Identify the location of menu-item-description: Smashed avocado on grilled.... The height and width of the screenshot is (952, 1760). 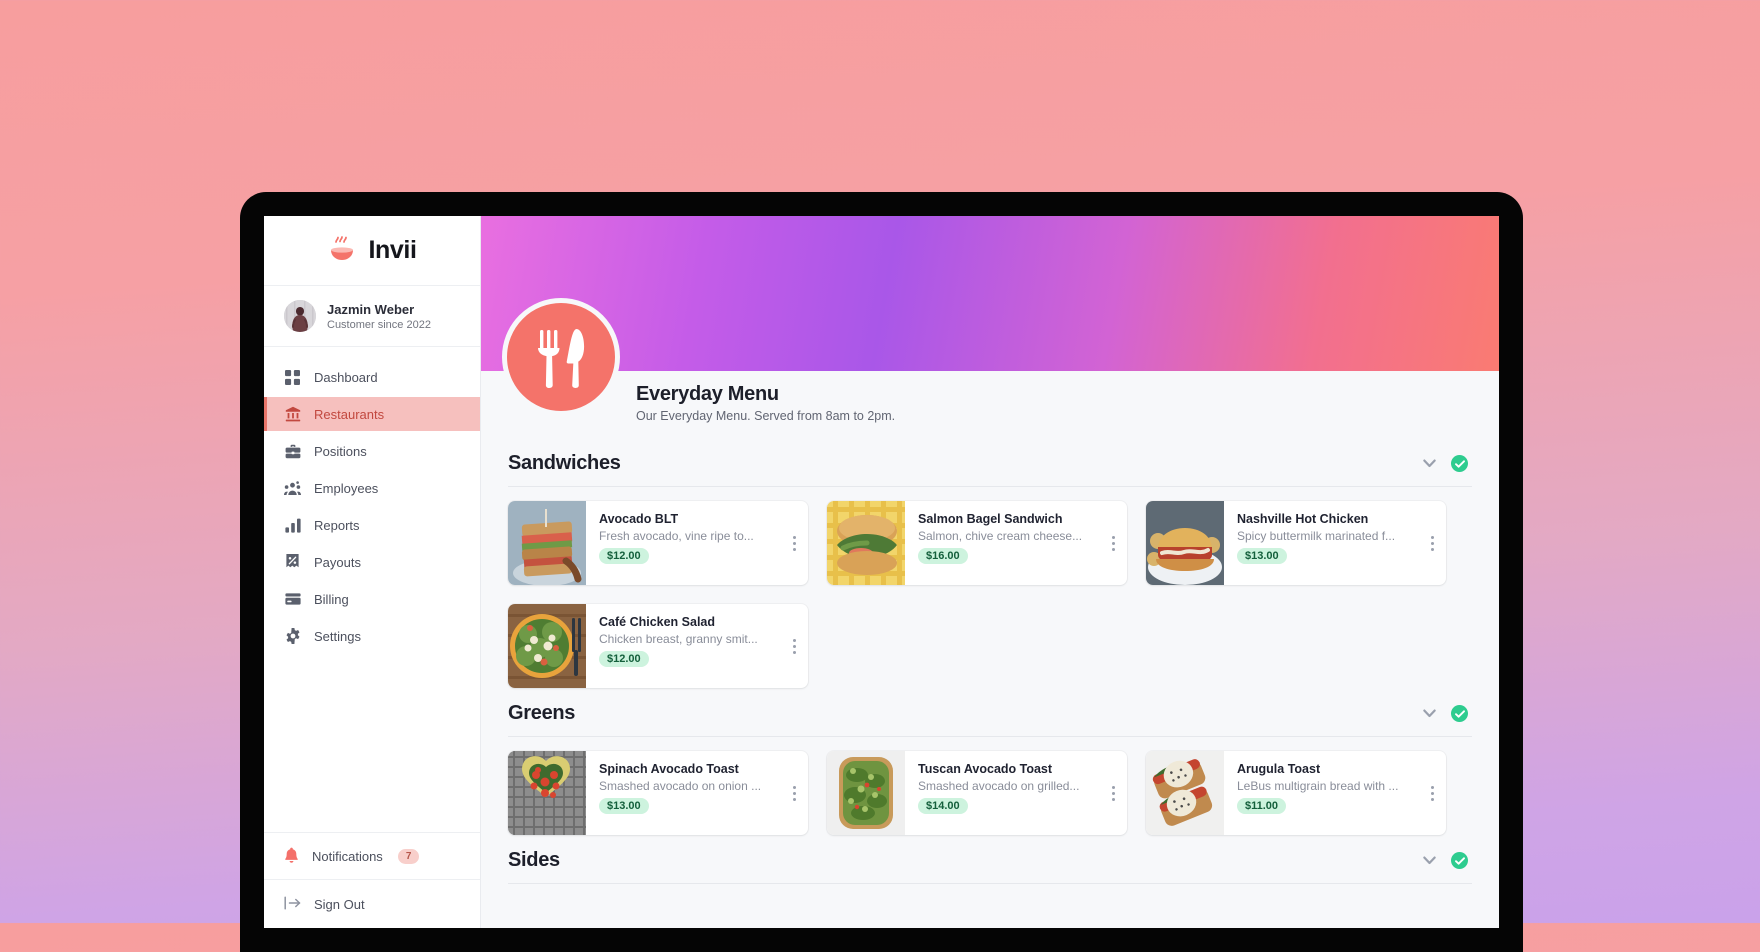
(999, 786).